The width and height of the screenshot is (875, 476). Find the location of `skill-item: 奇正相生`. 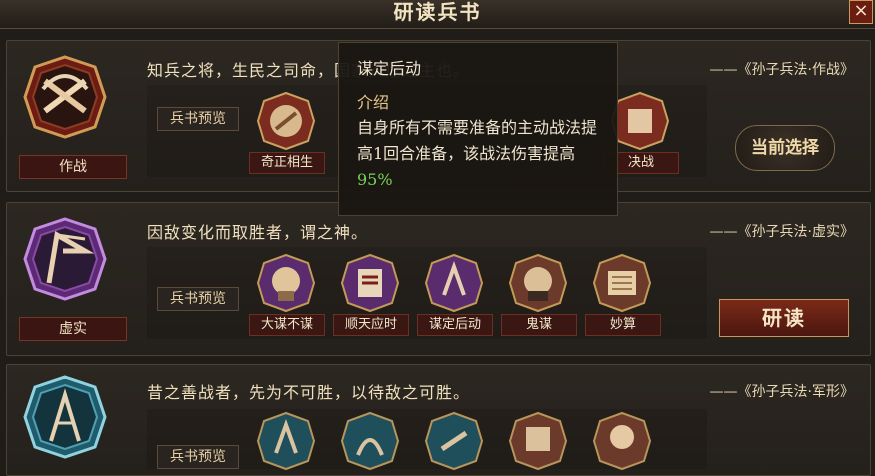

skill-item: 奇正相生 is located at coordinates (287, 132).